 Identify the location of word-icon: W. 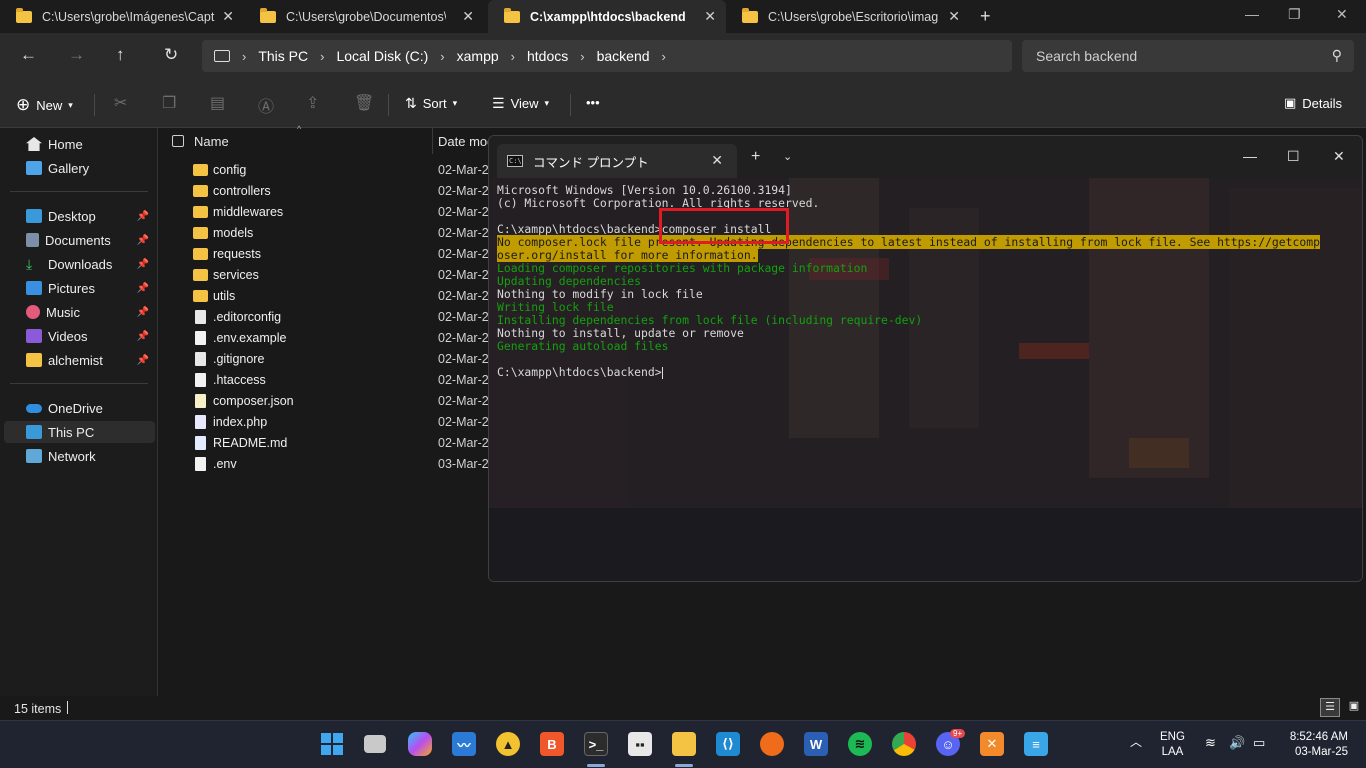
(816, 744).